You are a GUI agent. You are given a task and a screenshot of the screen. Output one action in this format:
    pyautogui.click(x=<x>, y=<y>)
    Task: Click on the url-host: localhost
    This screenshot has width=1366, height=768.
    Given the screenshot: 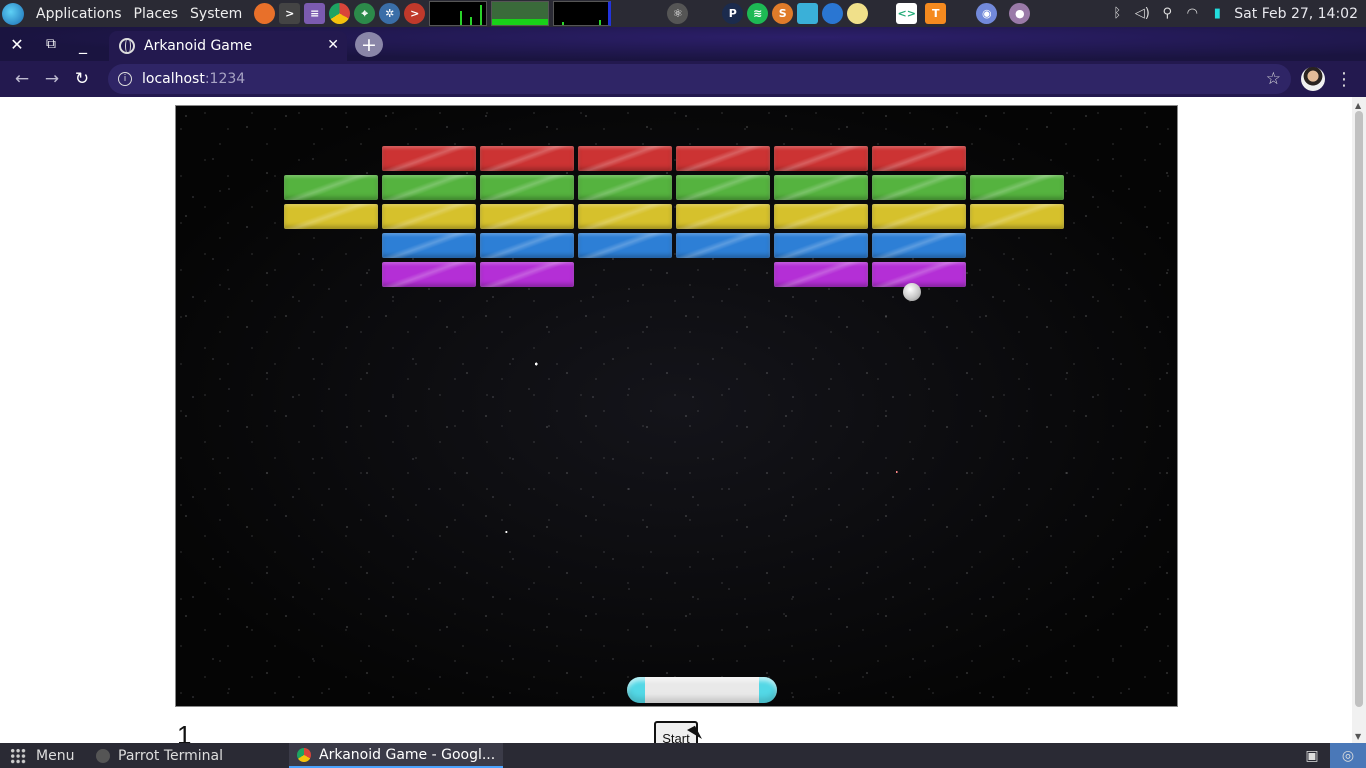 What is the action you would take?
    pyautogui.click(x=173, y=79)
    